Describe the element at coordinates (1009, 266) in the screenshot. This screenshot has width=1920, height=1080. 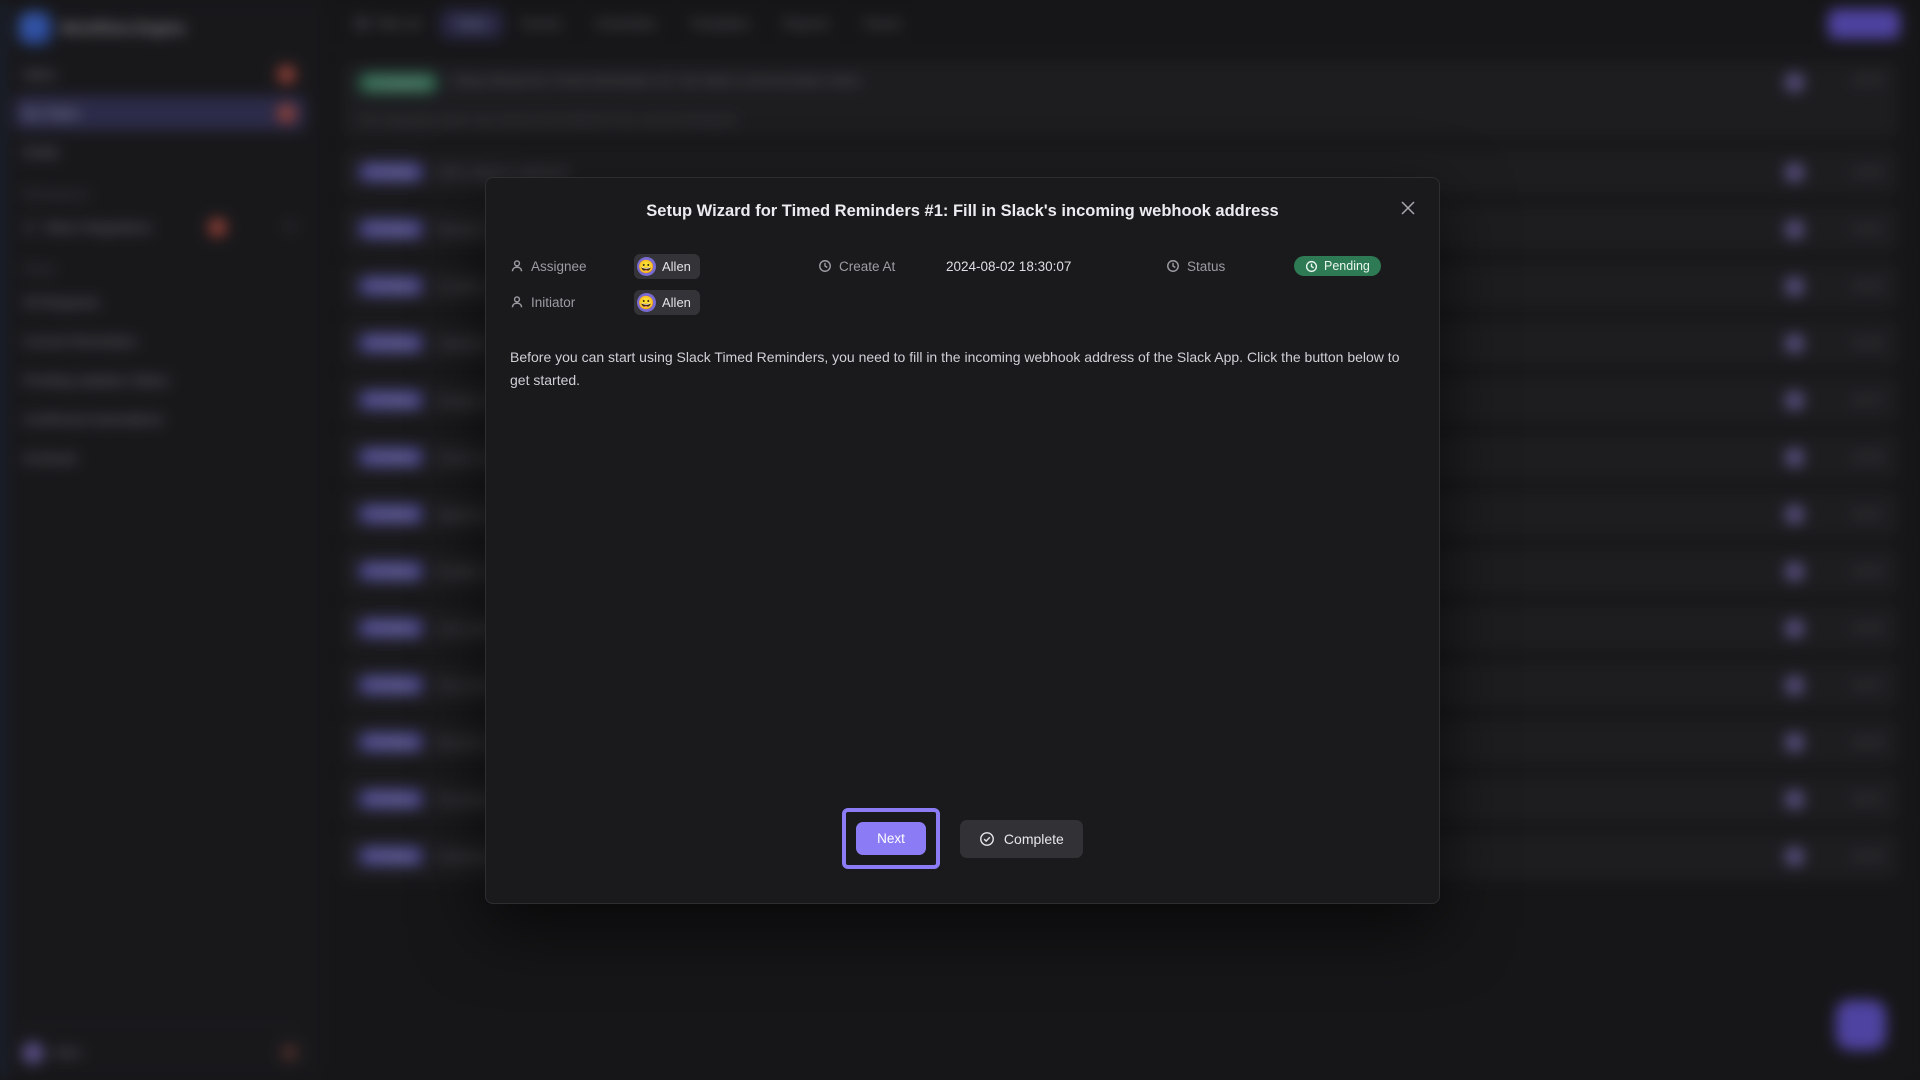
I see `create-at-value: 2024-08-02 18:30:07` at that location.